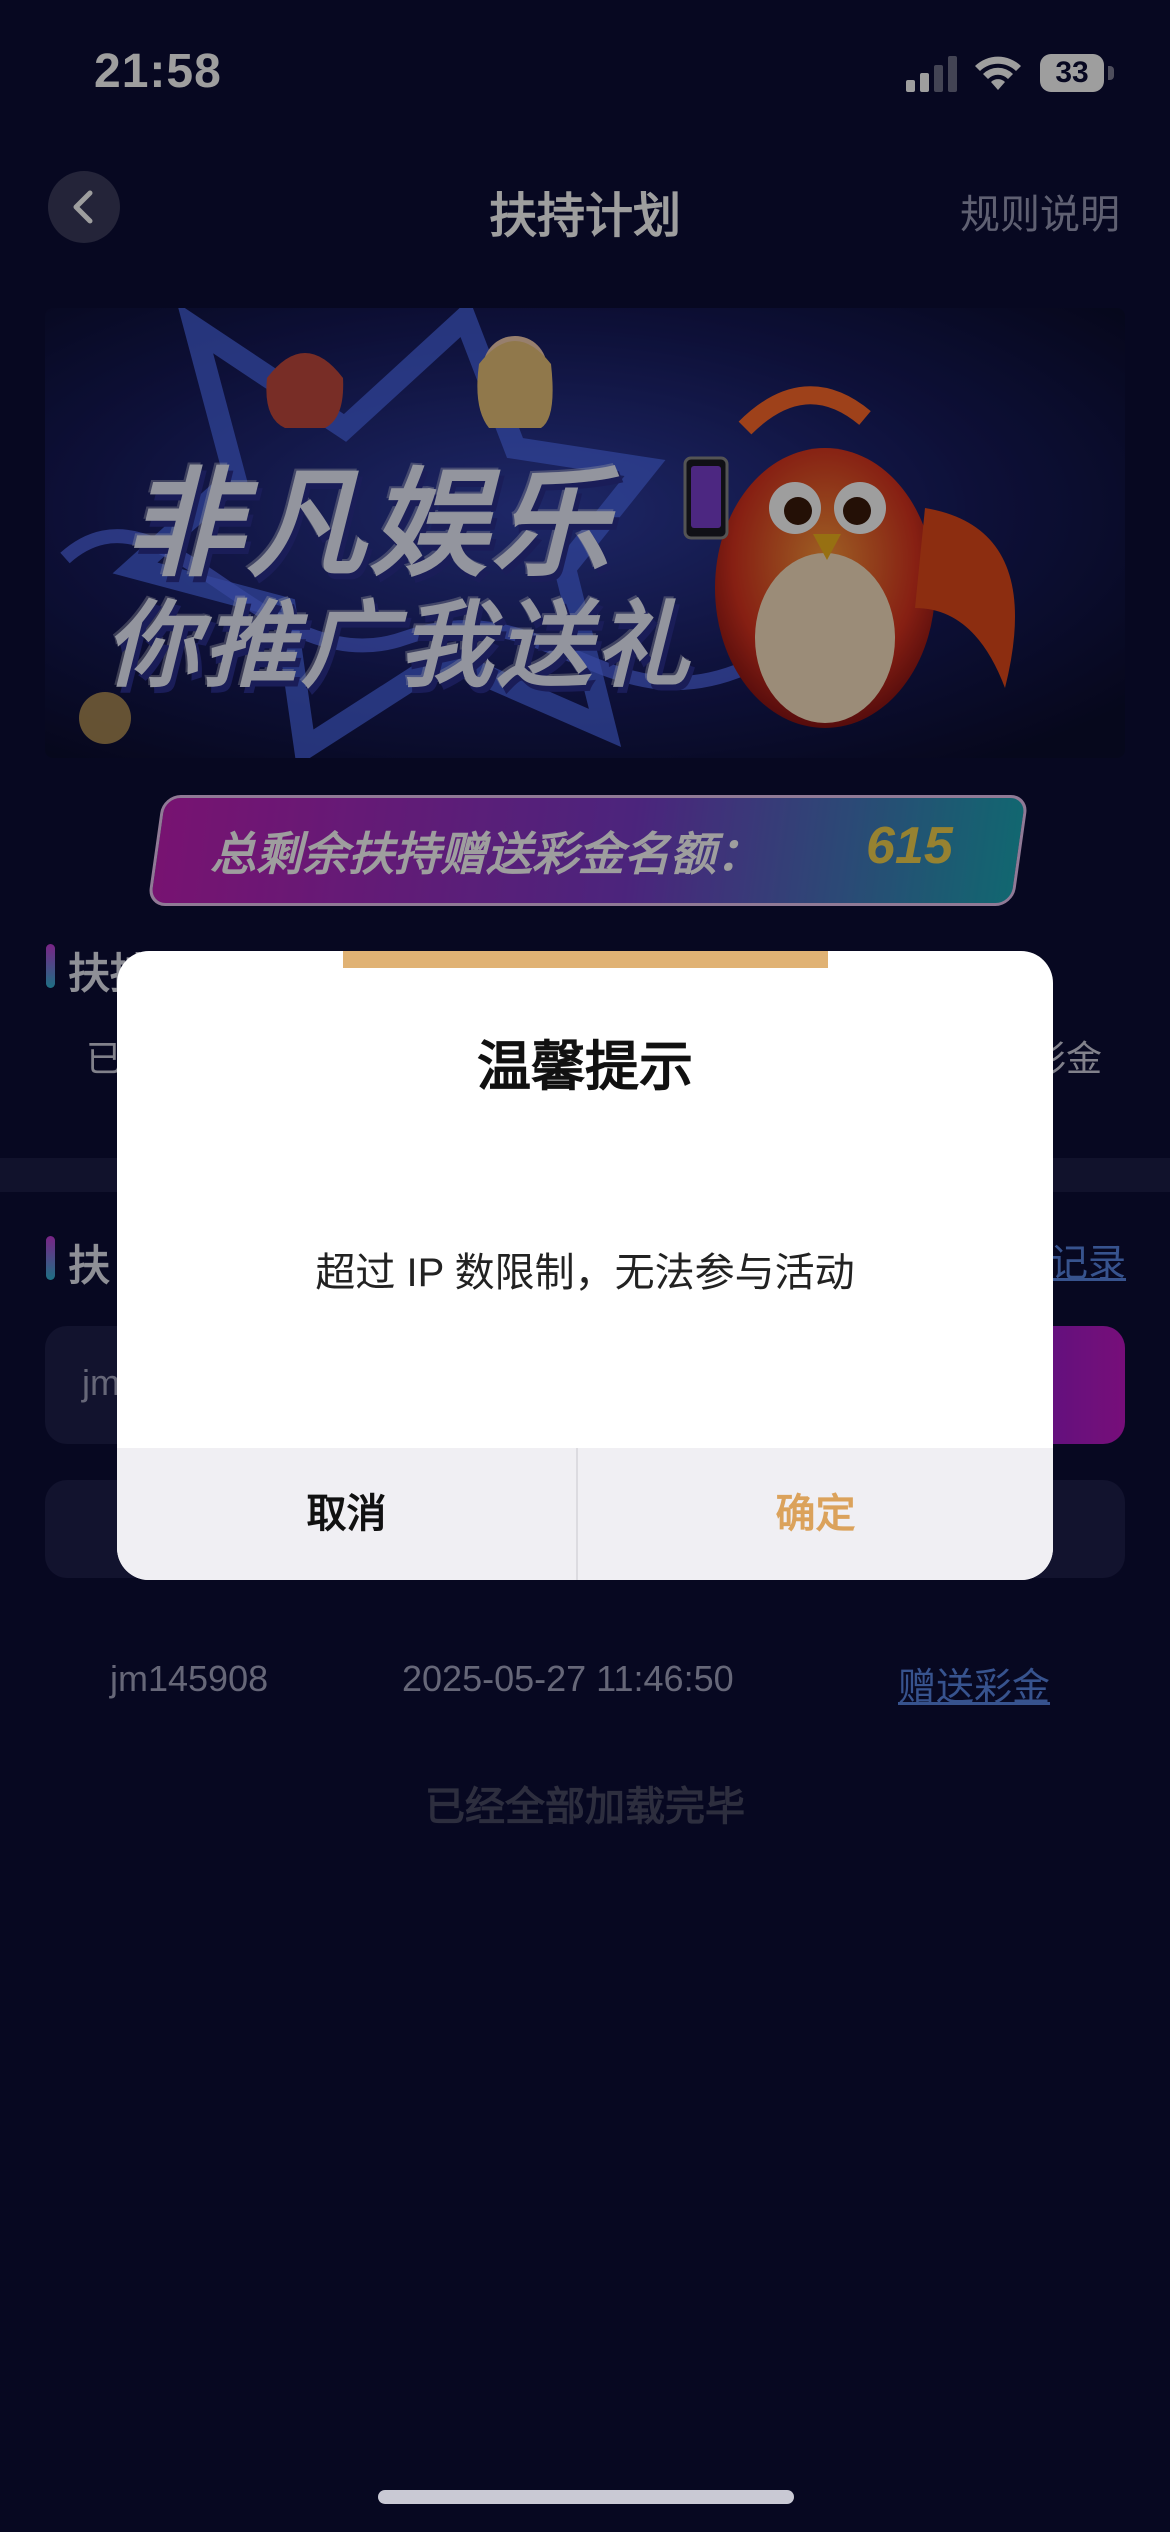 Image resolution: width=1170 pixels, height=2532 pixels. What do you see at coordinates (585, 959) in the screenshot?
I see `dialog-ribbon` at bounding box center [585, 959].